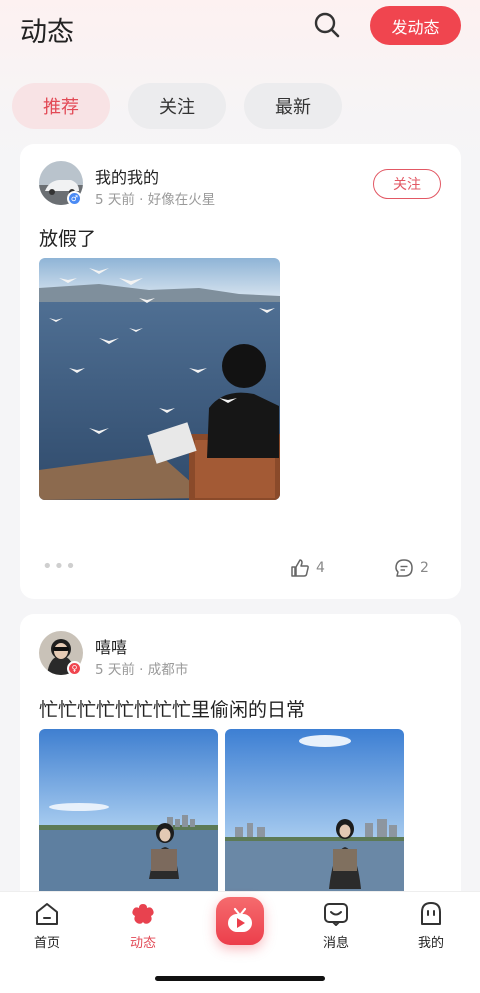  Describe the element at coordinates (74, 668) in the screenshot. I see `female-gender-icon: ♀` at that location.